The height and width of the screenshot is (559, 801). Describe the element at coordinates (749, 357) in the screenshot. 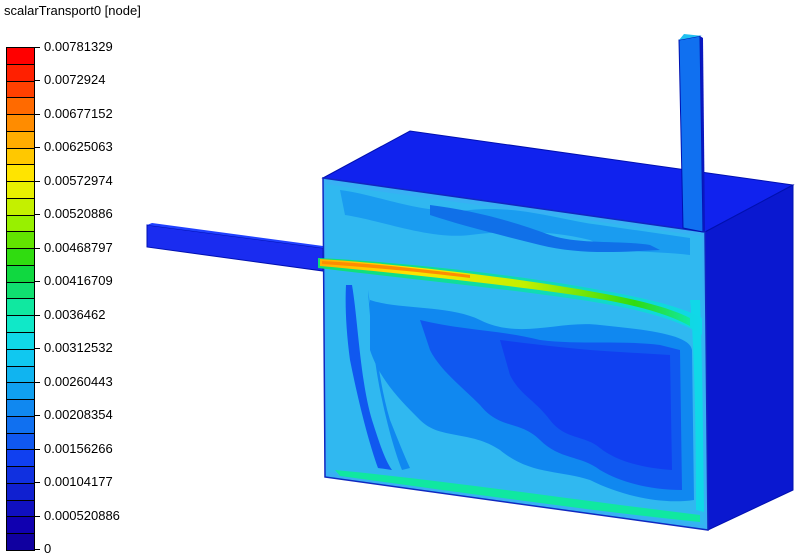

I see `tank-side-face` at that location.